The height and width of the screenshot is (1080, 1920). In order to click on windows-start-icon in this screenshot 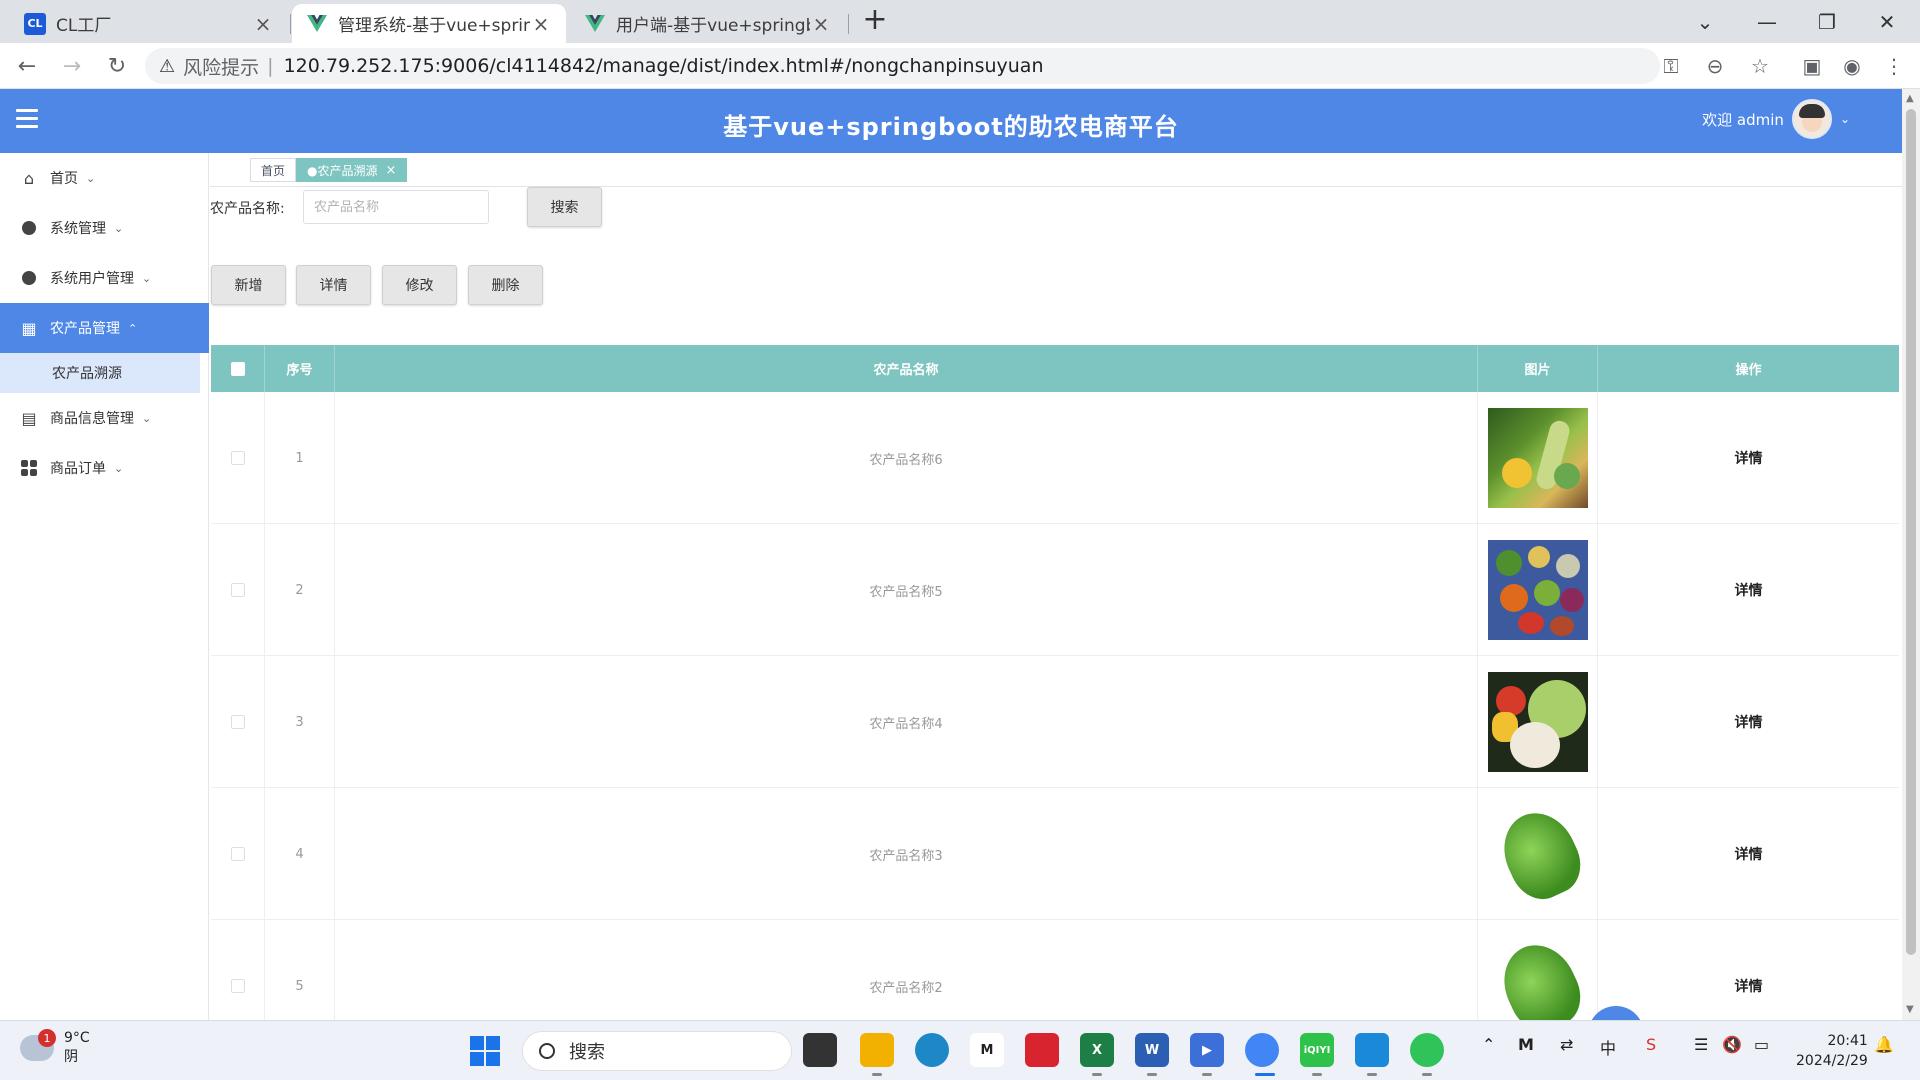, I will do `click(485, 1051)`.